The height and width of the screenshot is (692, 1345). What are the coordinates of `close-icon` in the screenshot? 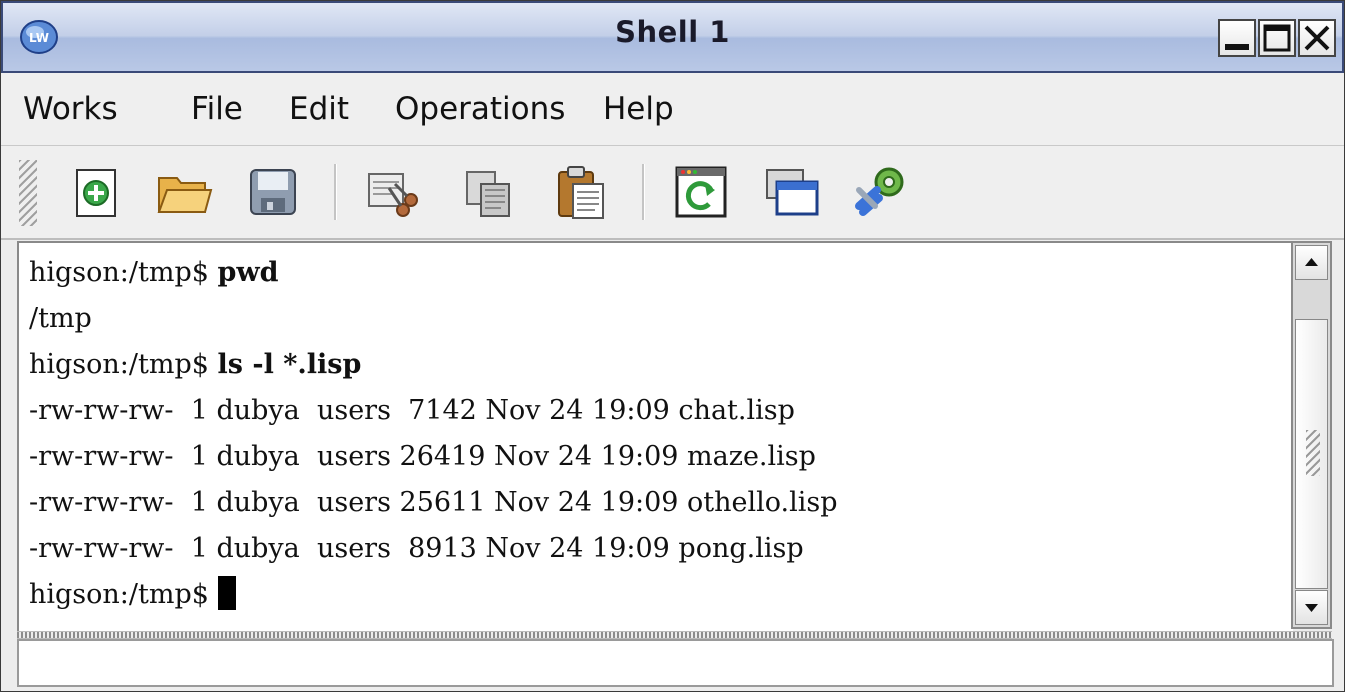 It's located at (1317, 38).